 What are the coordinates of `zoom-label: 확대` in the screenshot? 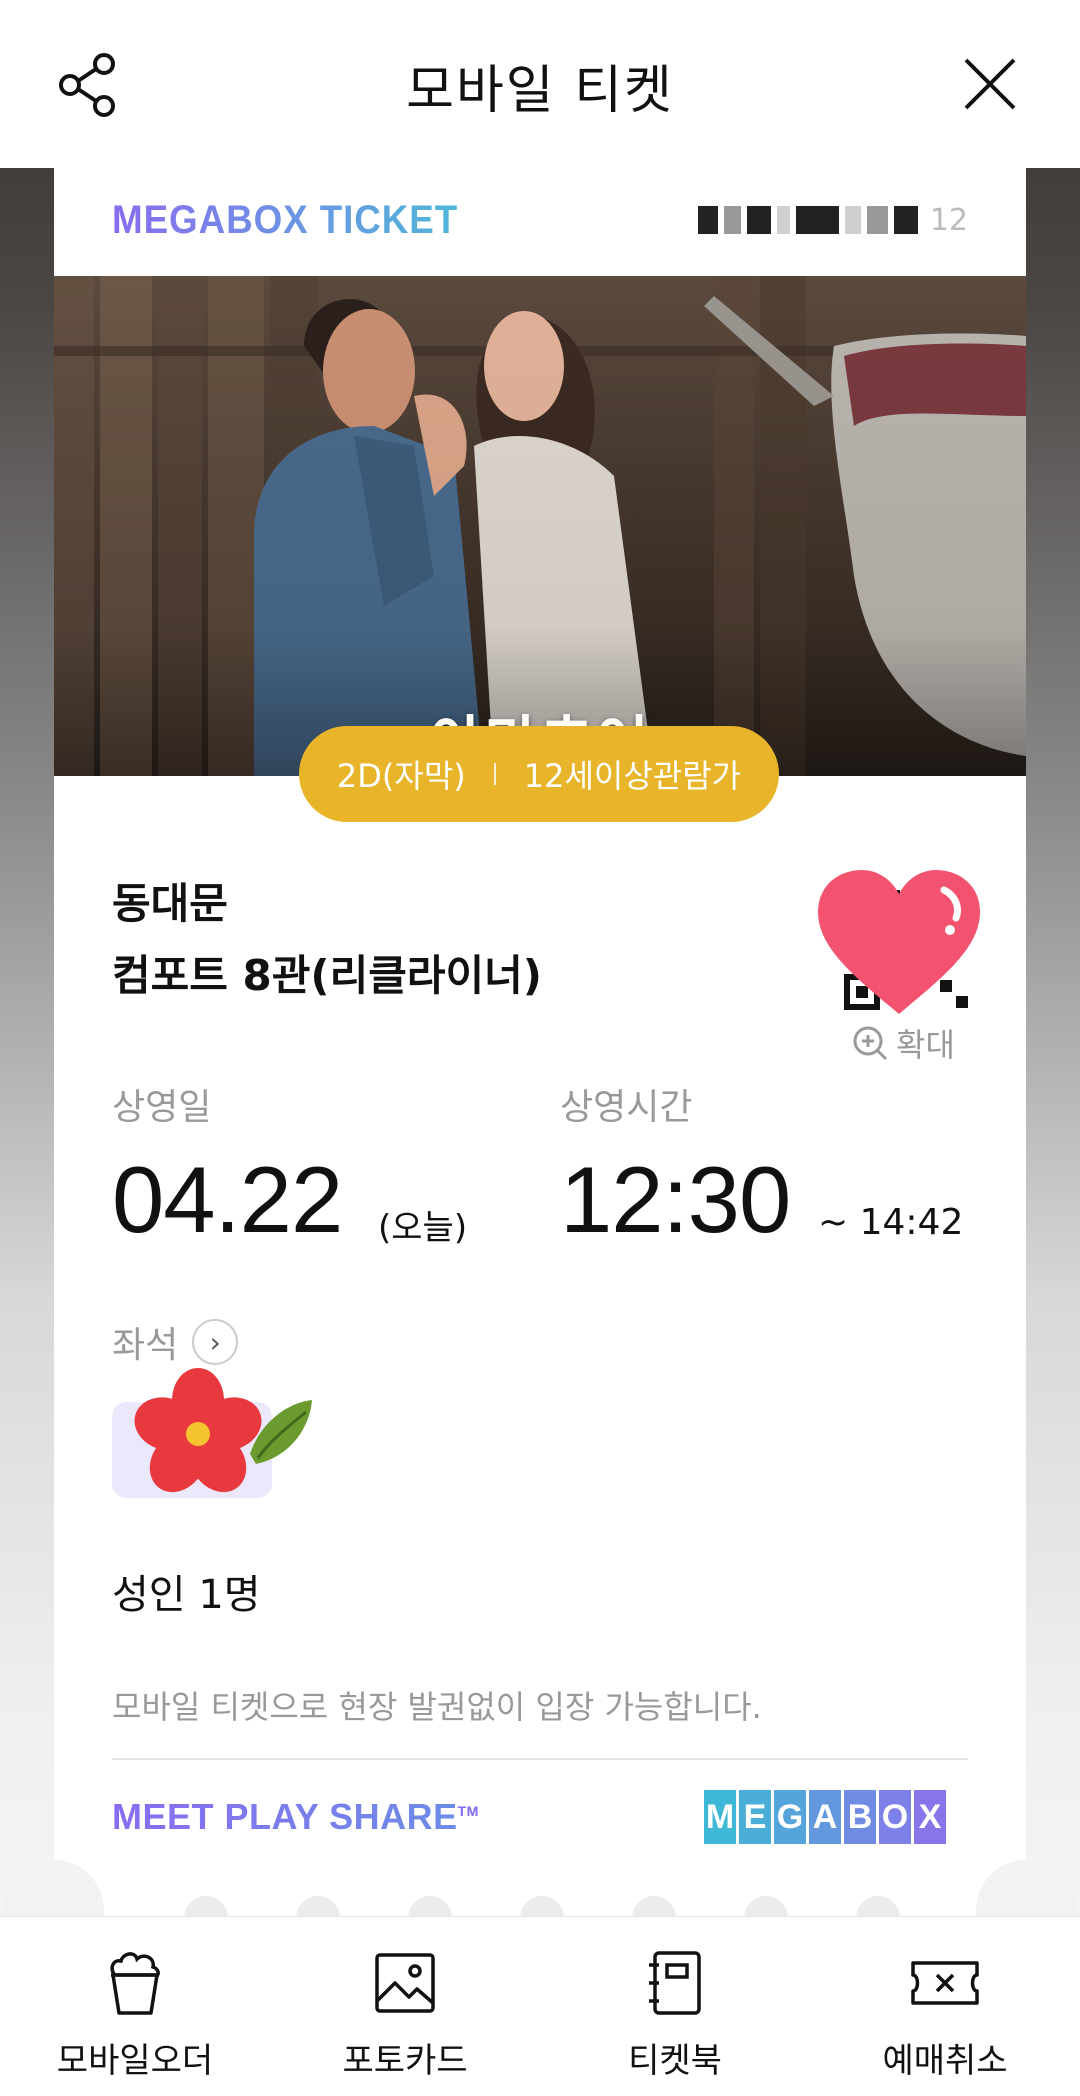 It's located at (925, 1045).